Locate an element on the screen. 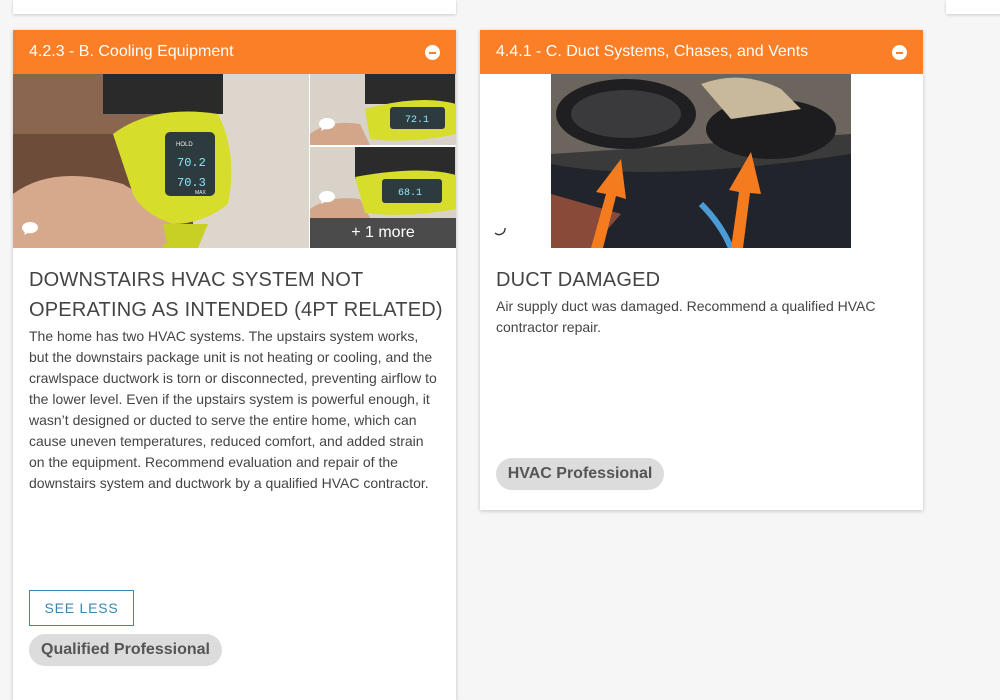 Image resolution: width=1000 pixels, height=700 pixels. thermometer-thumb-1: 72.1 is located at coordinates (383, 109).